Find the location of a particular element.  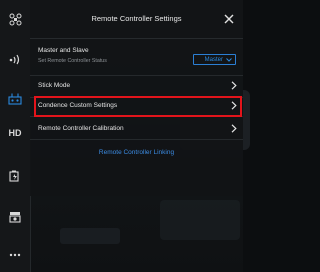

hd-transmission-icon: HD is located at coordinates (15, 133).